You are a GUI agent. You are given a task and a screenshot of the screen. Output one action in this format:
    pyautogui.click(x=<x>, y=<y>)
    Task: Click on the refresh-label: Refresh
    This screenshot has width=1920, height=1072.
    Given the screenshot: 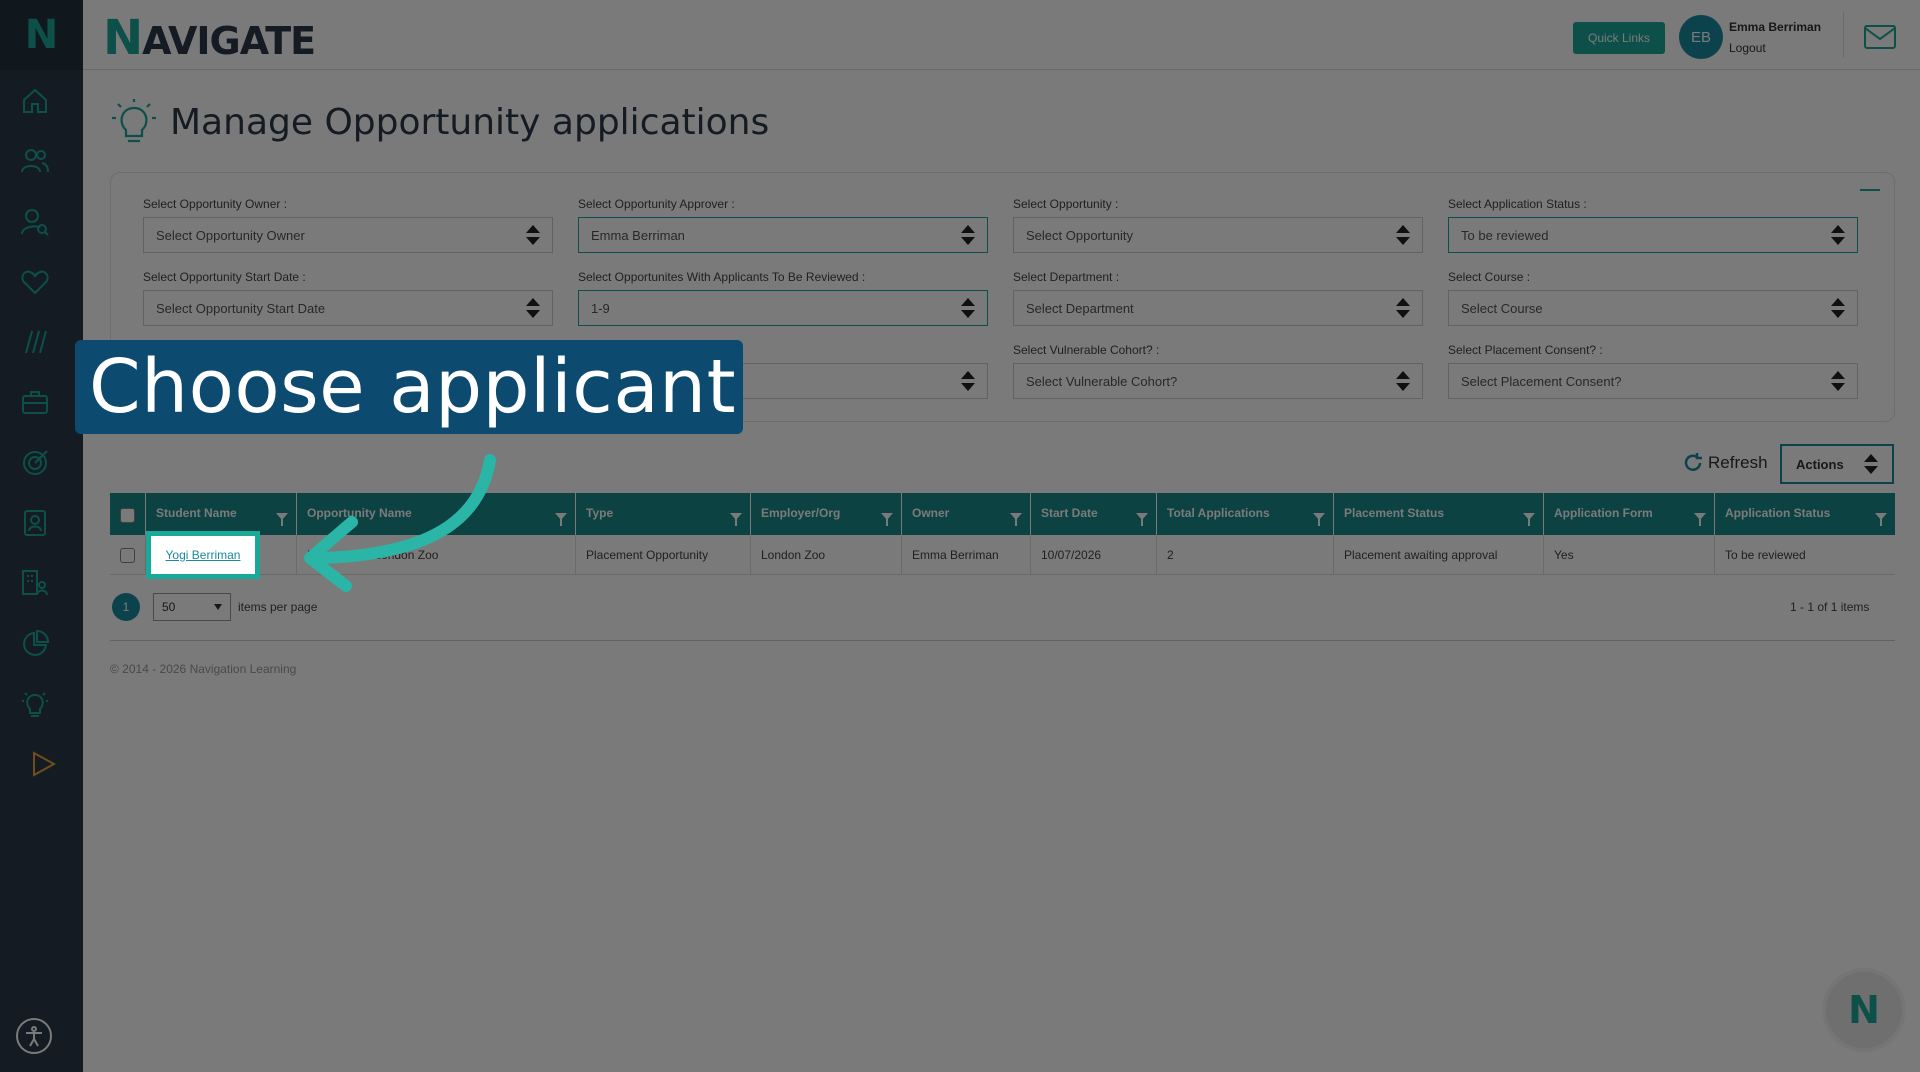 What is the action you would take?
    pyautogui.click(x=1738, y=462)
    